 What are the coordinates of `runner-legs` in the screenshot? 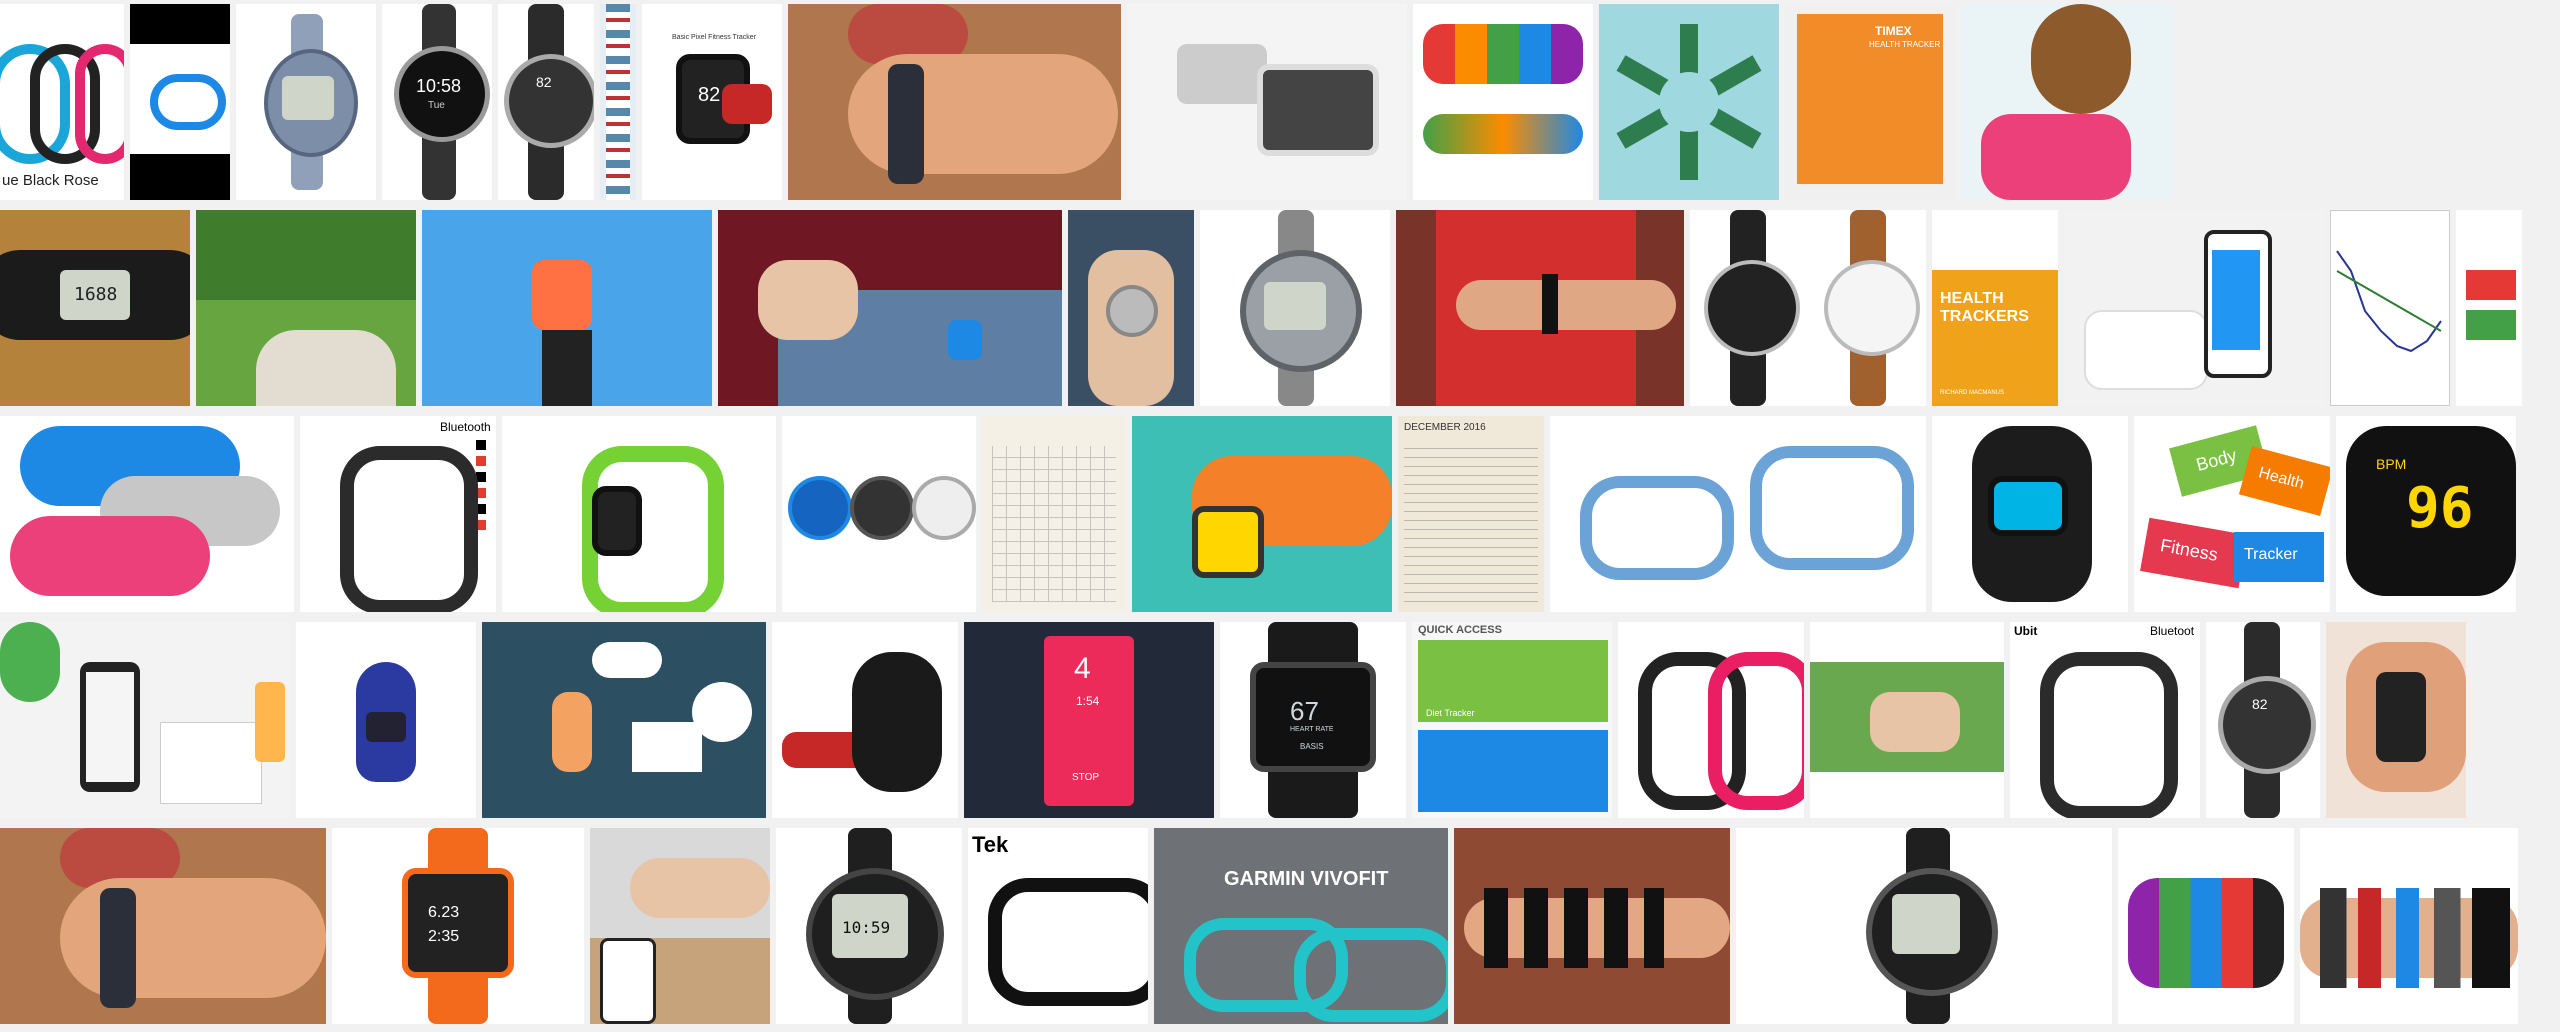 It's located at (567, 368).